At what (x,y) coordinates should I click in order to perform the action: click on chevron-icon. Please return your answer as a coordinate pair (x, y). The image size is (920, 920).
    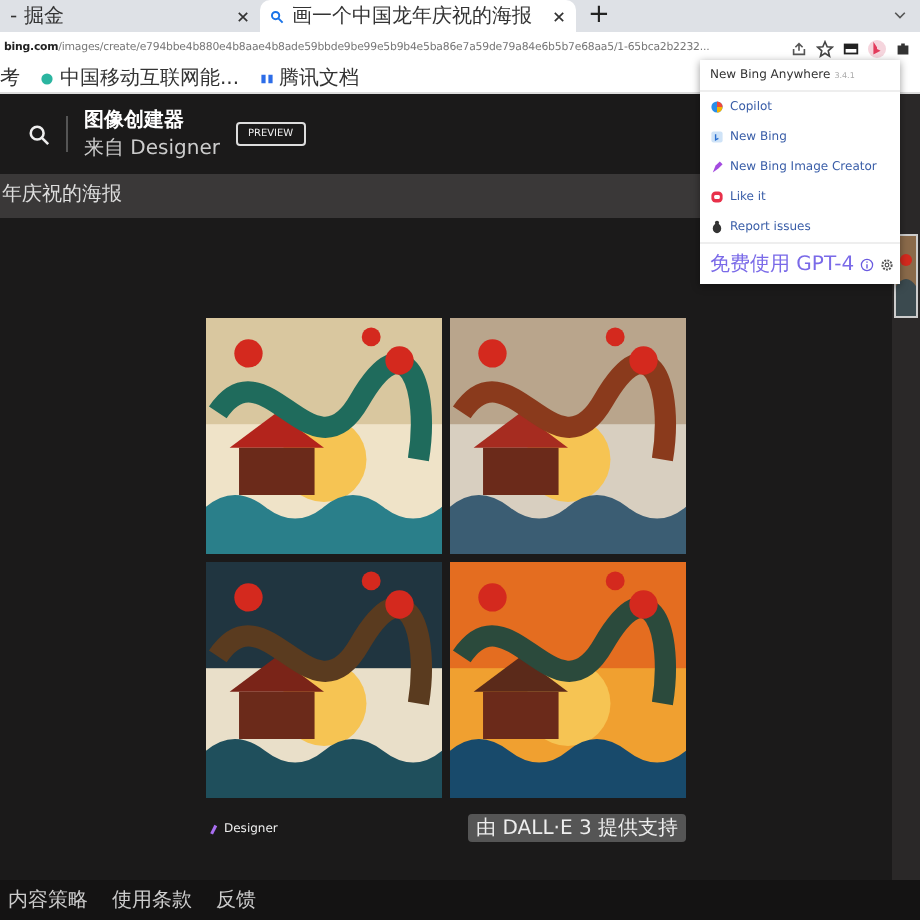
    Looking at the image, I should click on (900, 16).